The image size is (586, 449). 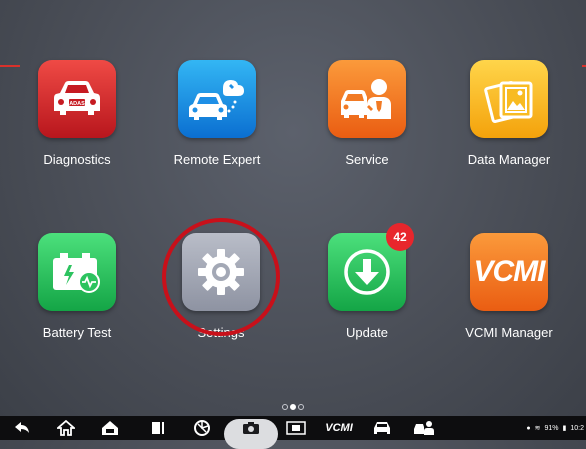 I want to click on screen-record-icon, so click(x=296, y=428).